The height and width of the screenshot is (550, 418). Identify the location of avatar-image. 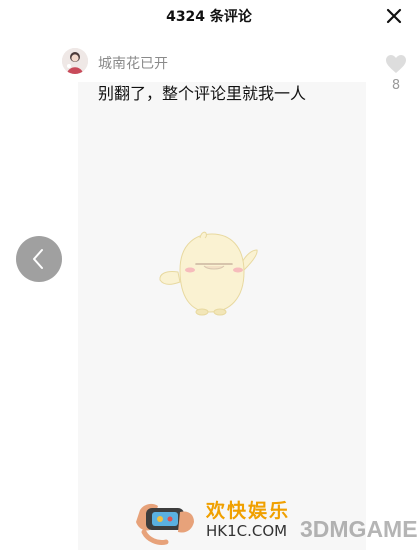
(75, 61).